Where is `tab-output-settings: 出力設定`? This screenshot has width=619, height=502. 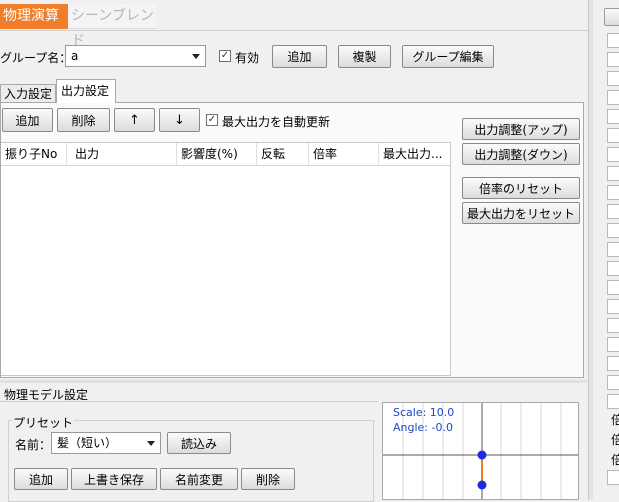
tab-output-settings: 出力設定 is located at coordinates (86, 91).